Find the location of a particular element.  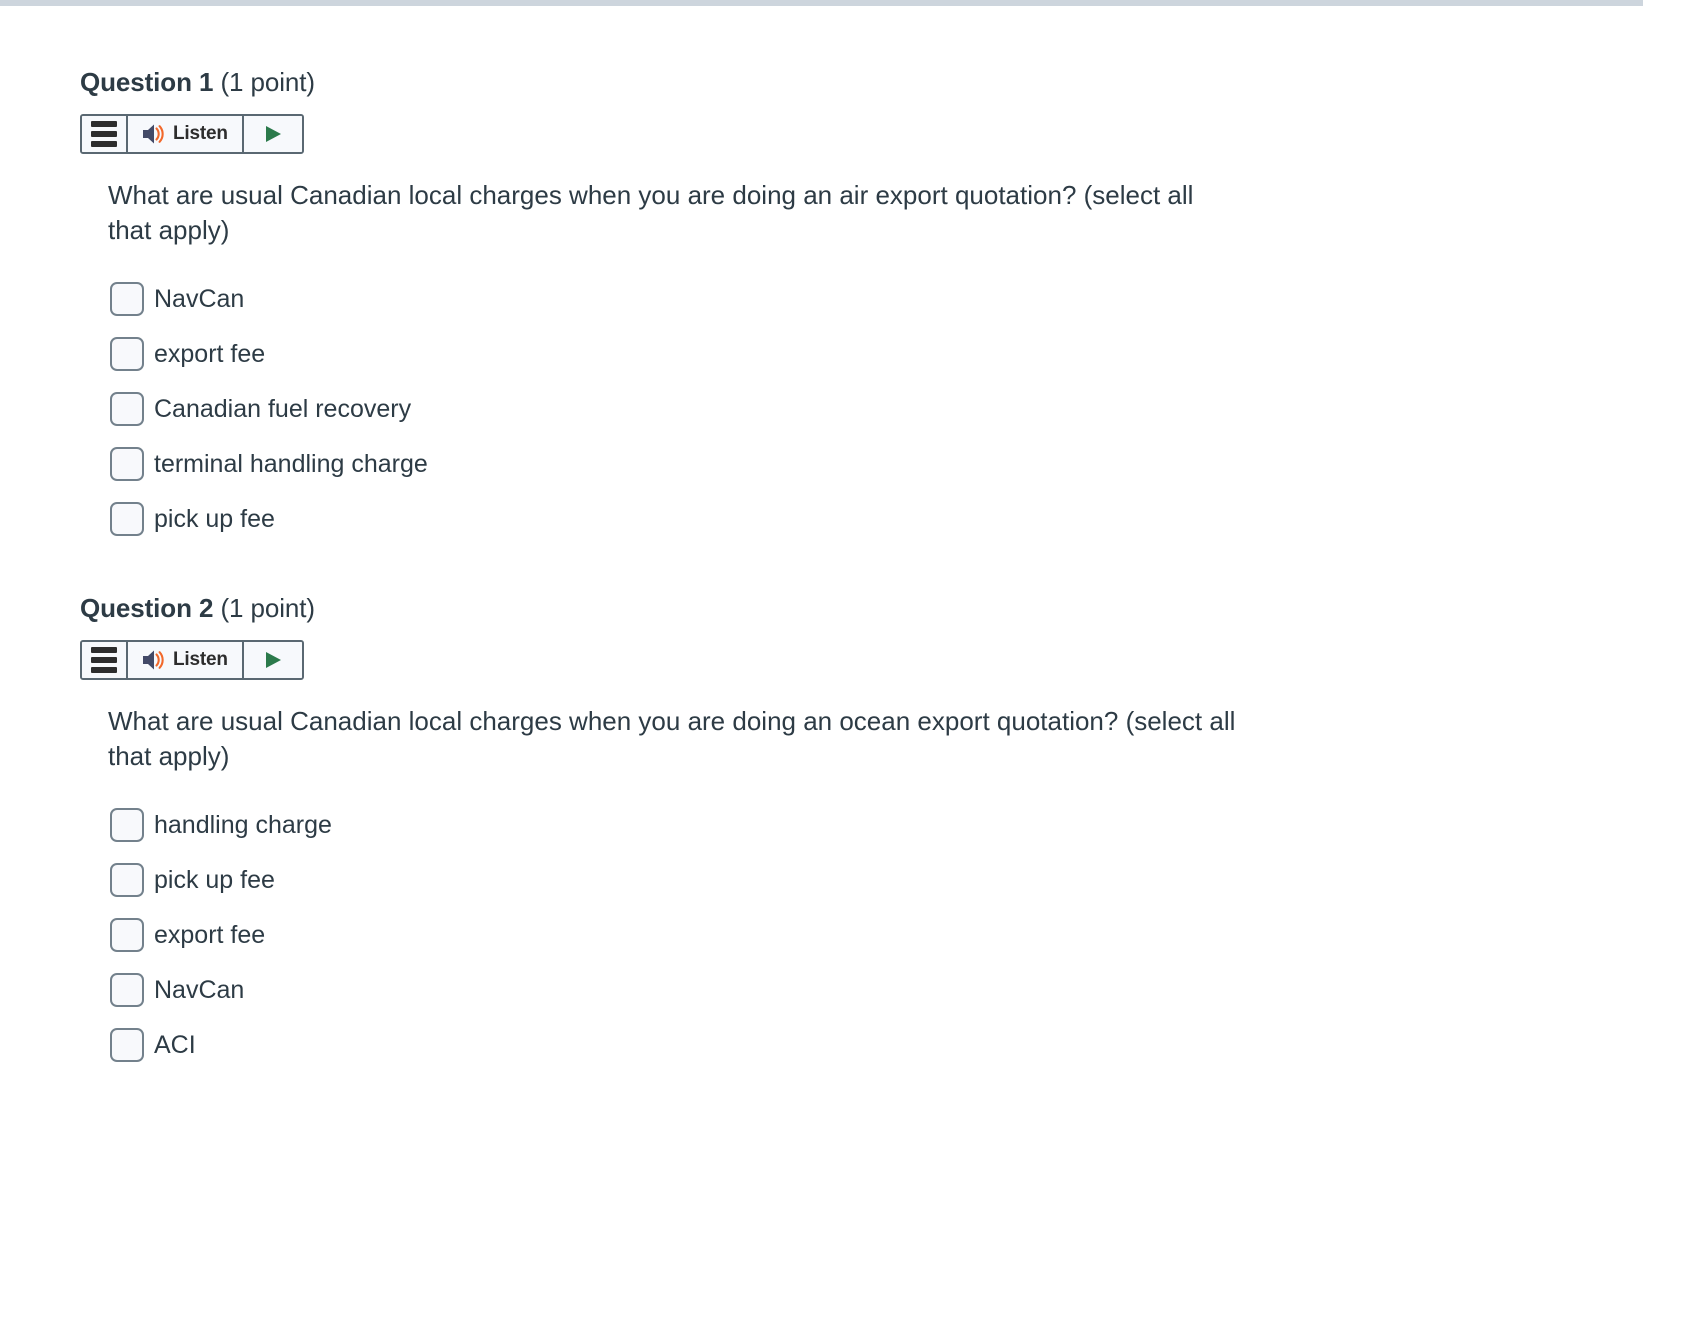

listen-button-2: Listen is located at coordinates (186, 659).